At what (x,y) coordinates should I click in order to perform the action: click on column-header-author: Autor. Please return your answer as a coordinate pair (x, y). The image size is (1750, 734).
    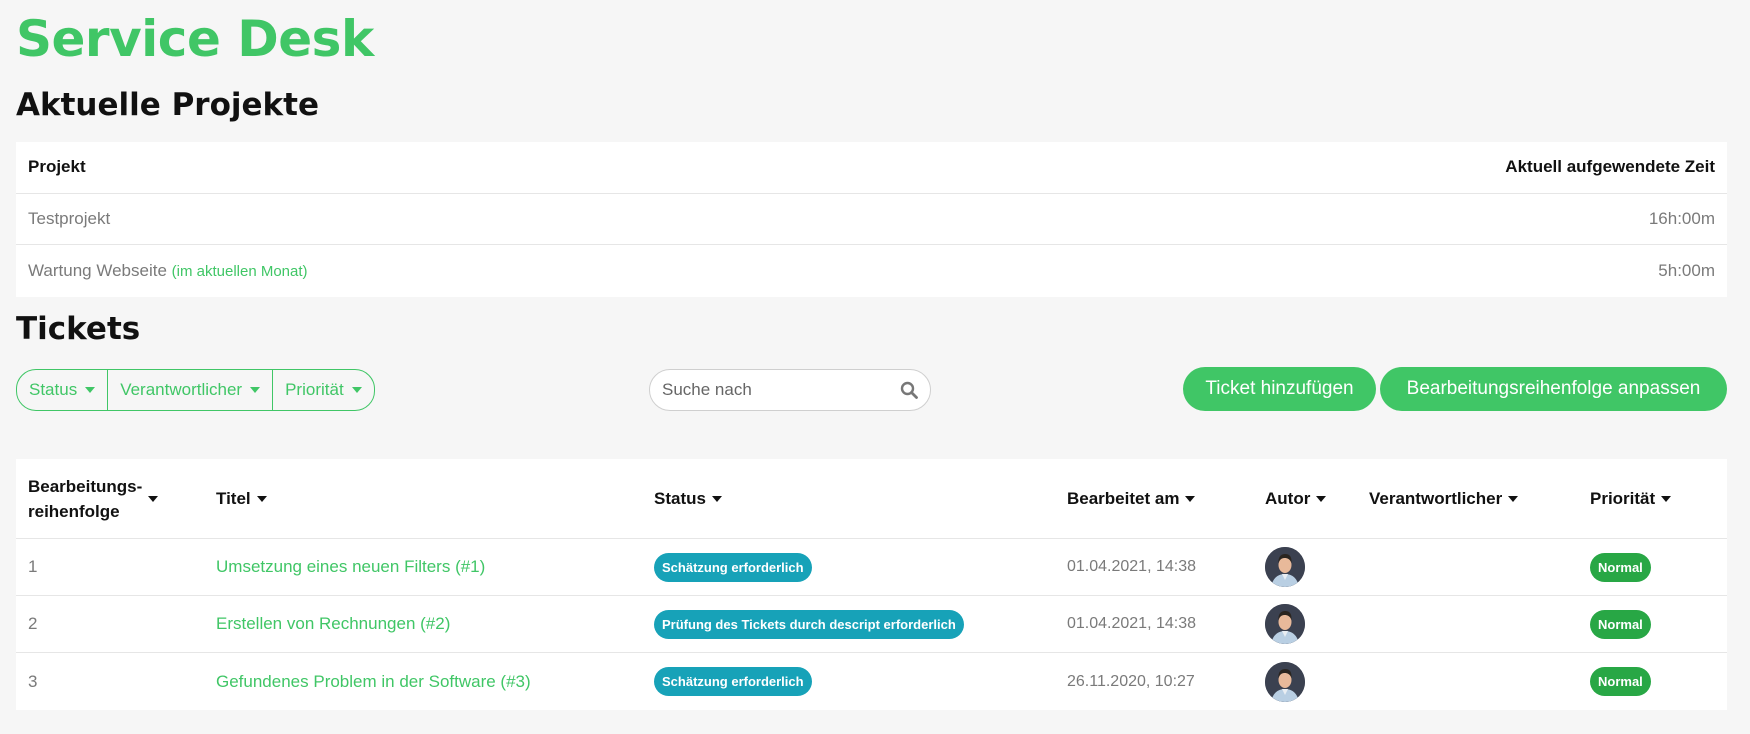
    Looking at the image, I should click on (1317, 499).